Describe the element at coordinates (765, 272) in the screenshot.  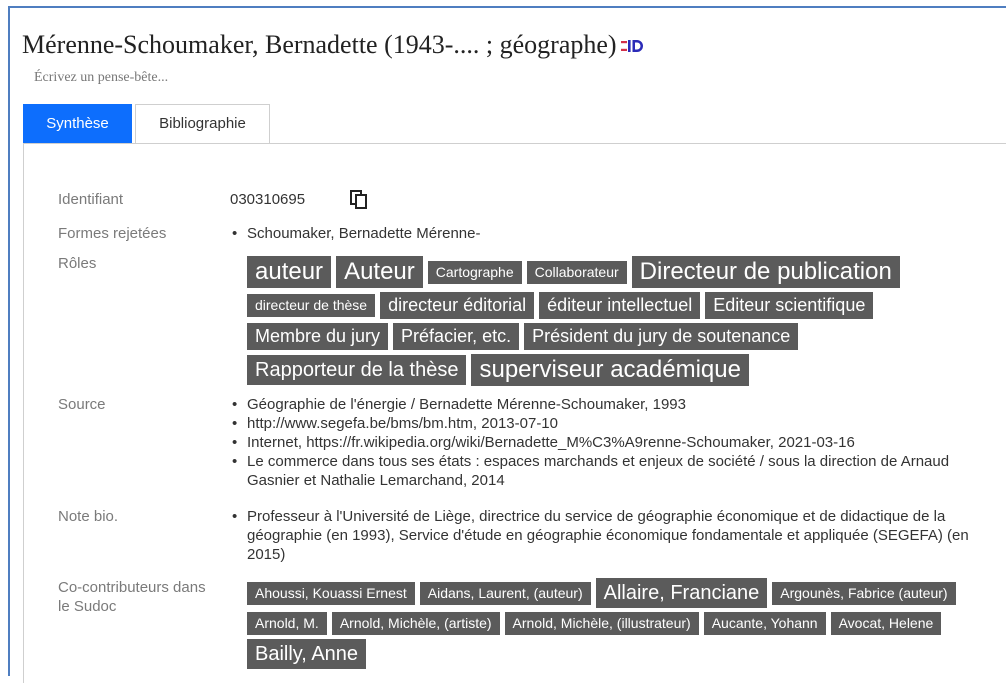
I see `role-tag: Directeur de publication` at that location.